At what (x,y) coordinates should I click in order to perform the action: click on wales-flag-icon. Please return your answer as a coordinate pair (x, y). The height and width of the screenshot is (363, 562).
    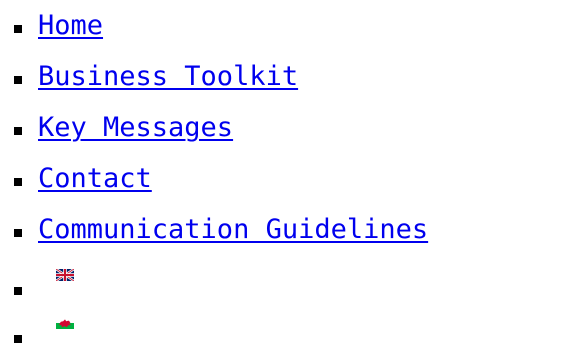
    Looking at the image, I should click on (65, 323).